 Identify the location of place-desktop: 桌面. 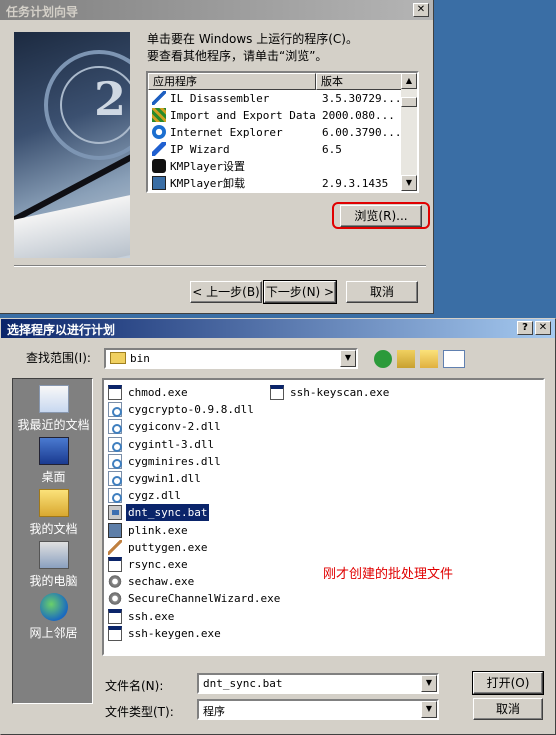
(53, 461).